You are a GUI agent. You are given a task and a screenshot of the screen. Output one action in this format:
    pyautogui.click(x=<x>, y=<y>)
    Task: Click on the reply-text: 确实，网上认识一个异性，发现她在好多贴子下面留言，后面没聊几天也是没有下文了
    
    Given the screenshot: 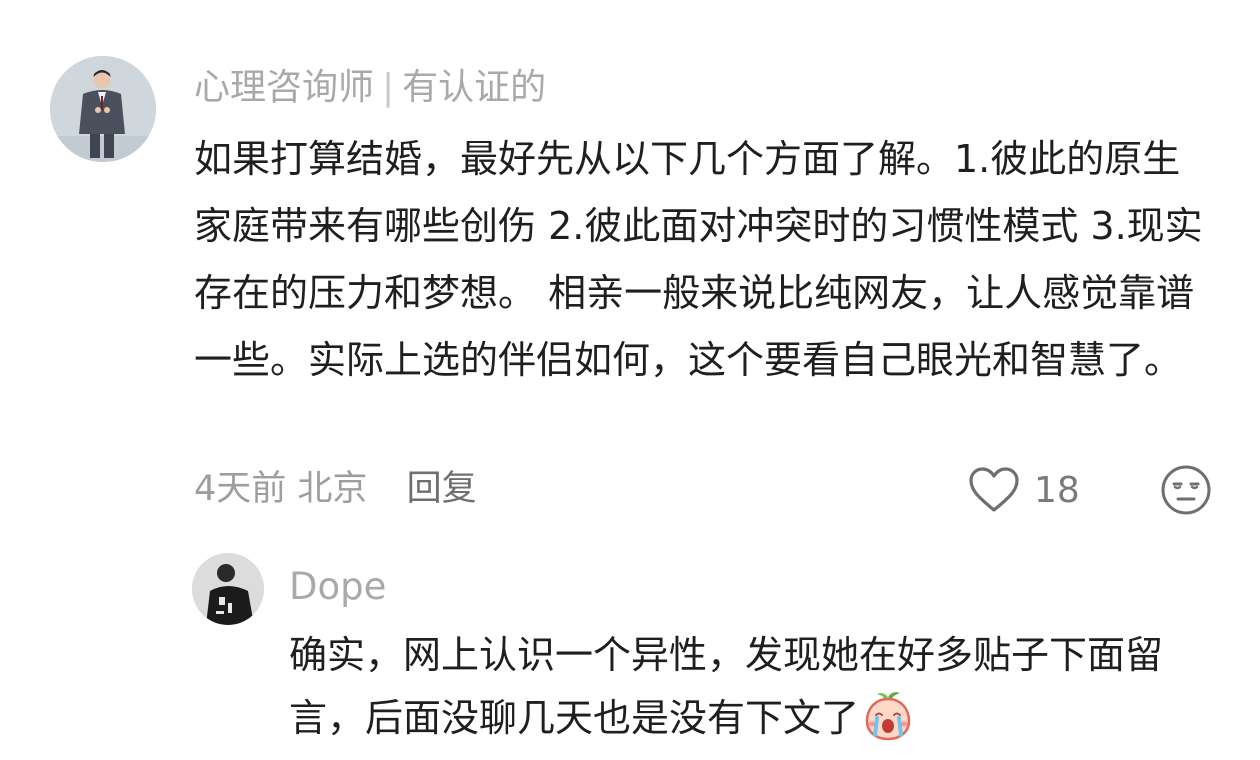 What is the action you would take?
    pyautogui.click(x=754, y=687)
    